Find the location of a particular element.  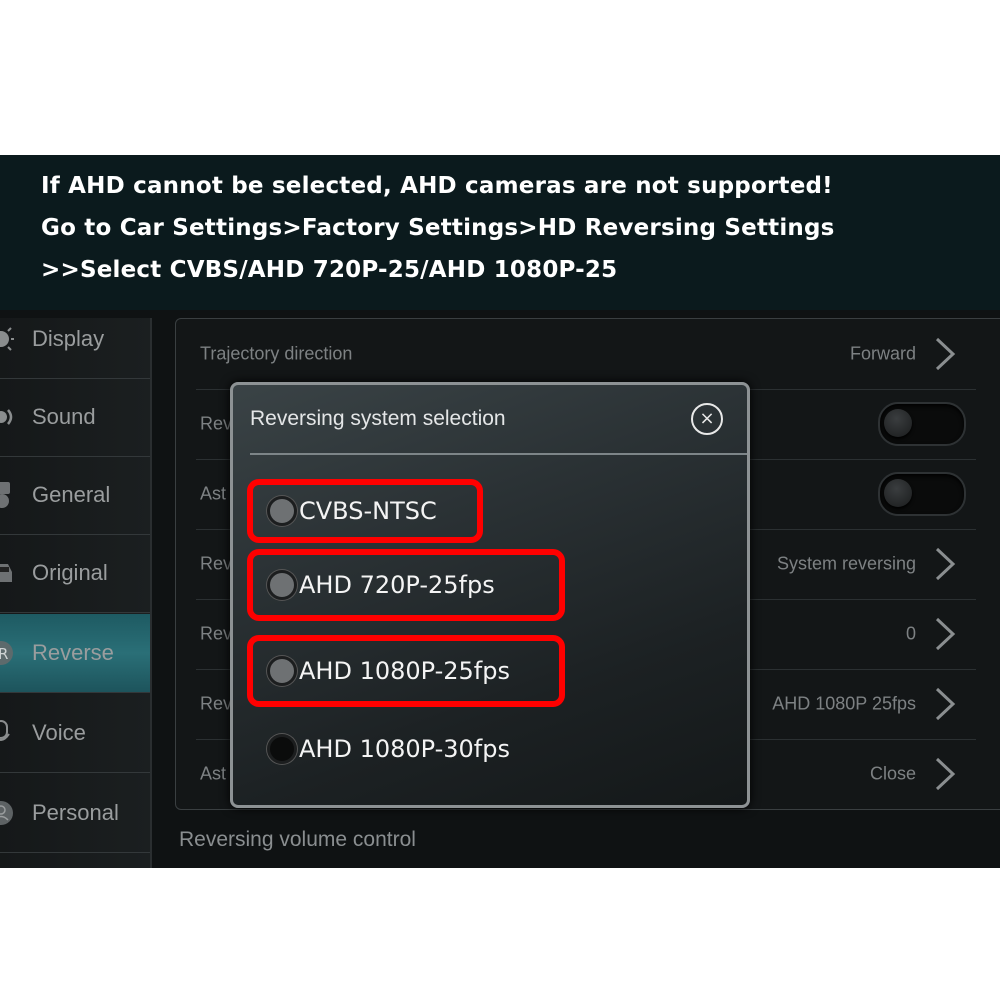

reverse-r-icon: R is located at coordinates (6, 653).